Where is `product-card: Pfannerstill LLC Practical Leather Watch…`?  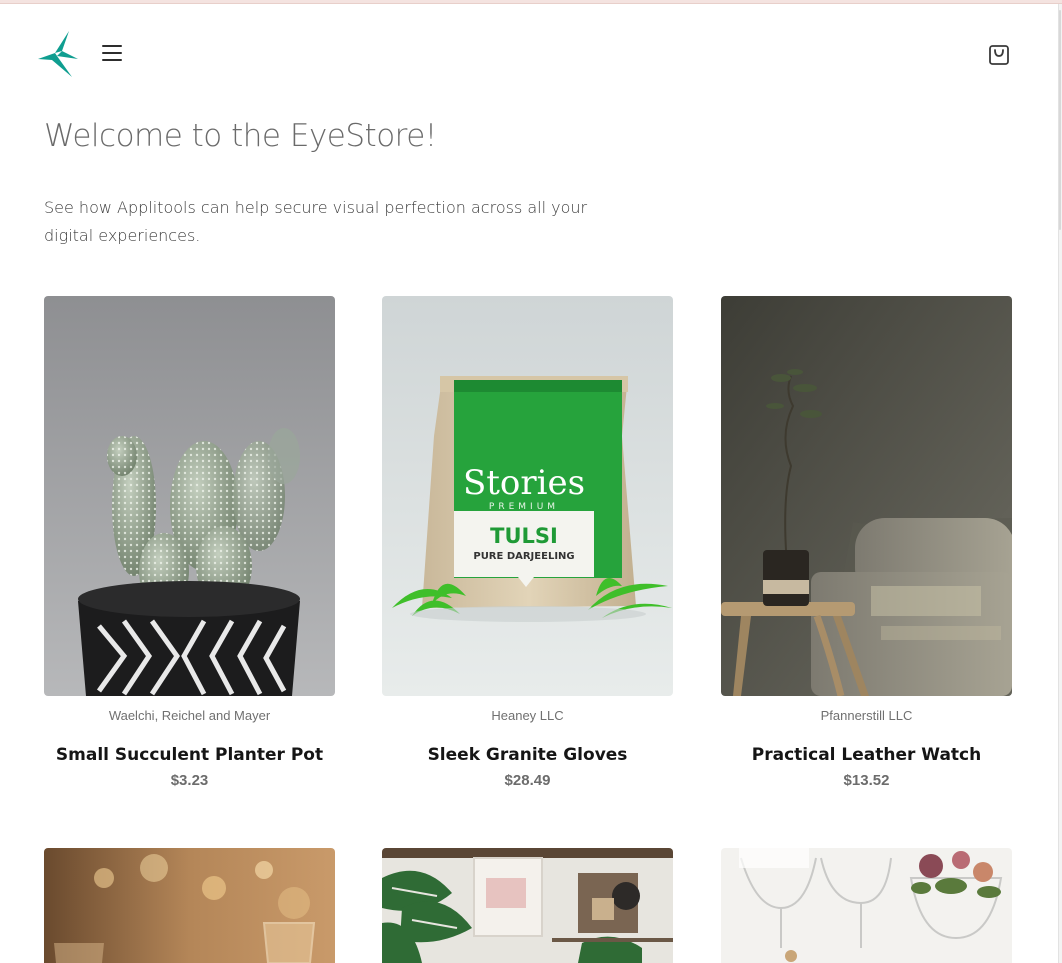 product-card: Pfannerstill LLC Practical Leather Watch… is located at coordinates (866, 542).